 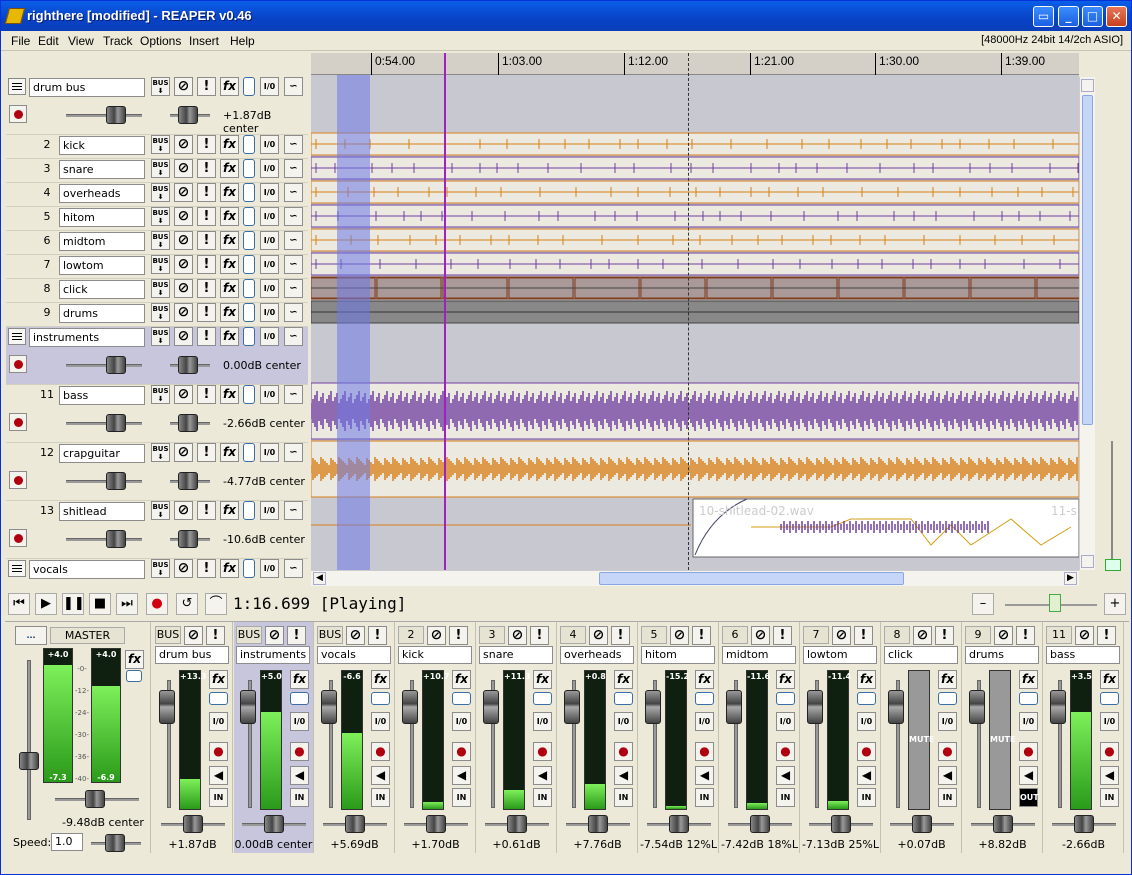 I want to click on track-row: 7 lowtom BUS ⬇ ⊘! fx I/0 ∽, so click(x=157, y=267).